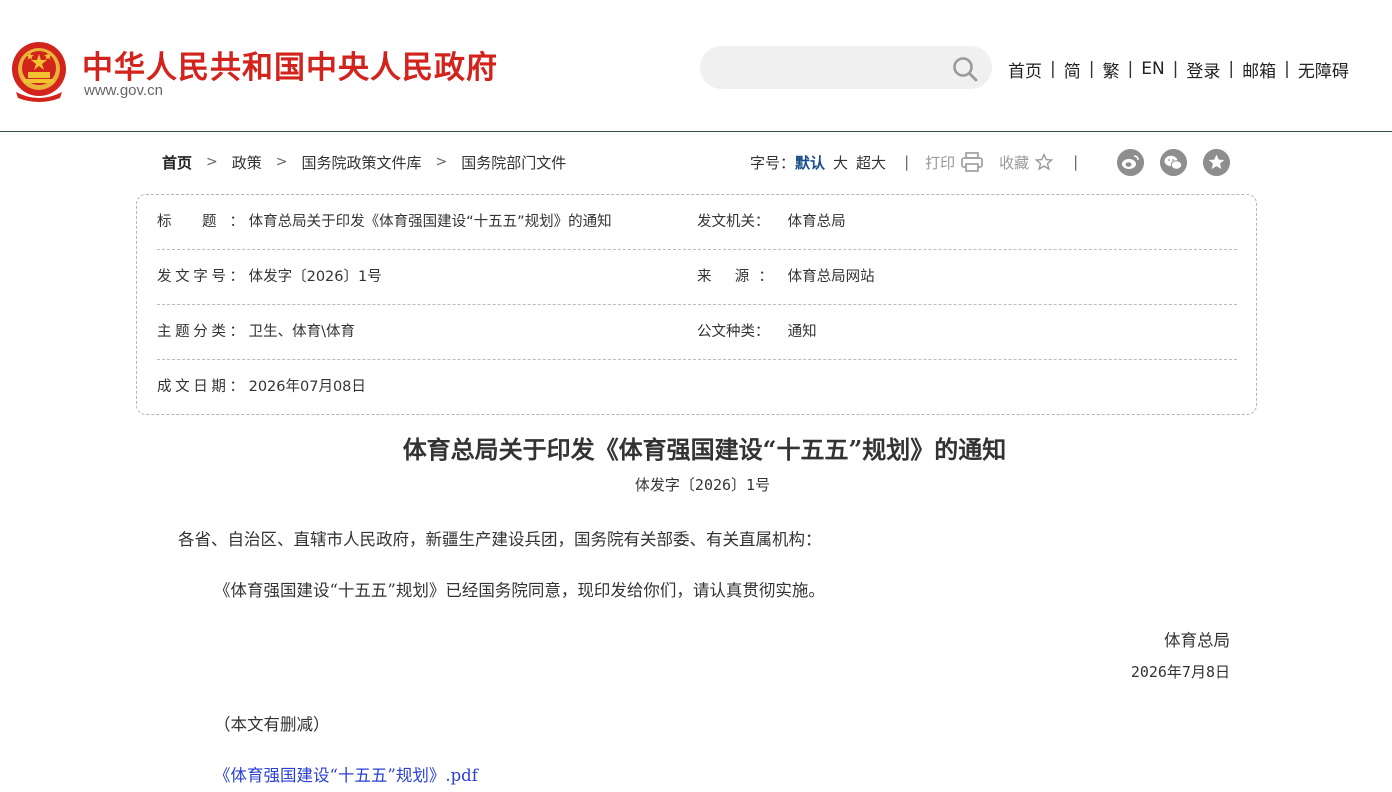  What do you see at coordinates (1323, 69) in the screenshot?
I see `nav-accessibility: 无障碍` at bounding box center [1323, 69].